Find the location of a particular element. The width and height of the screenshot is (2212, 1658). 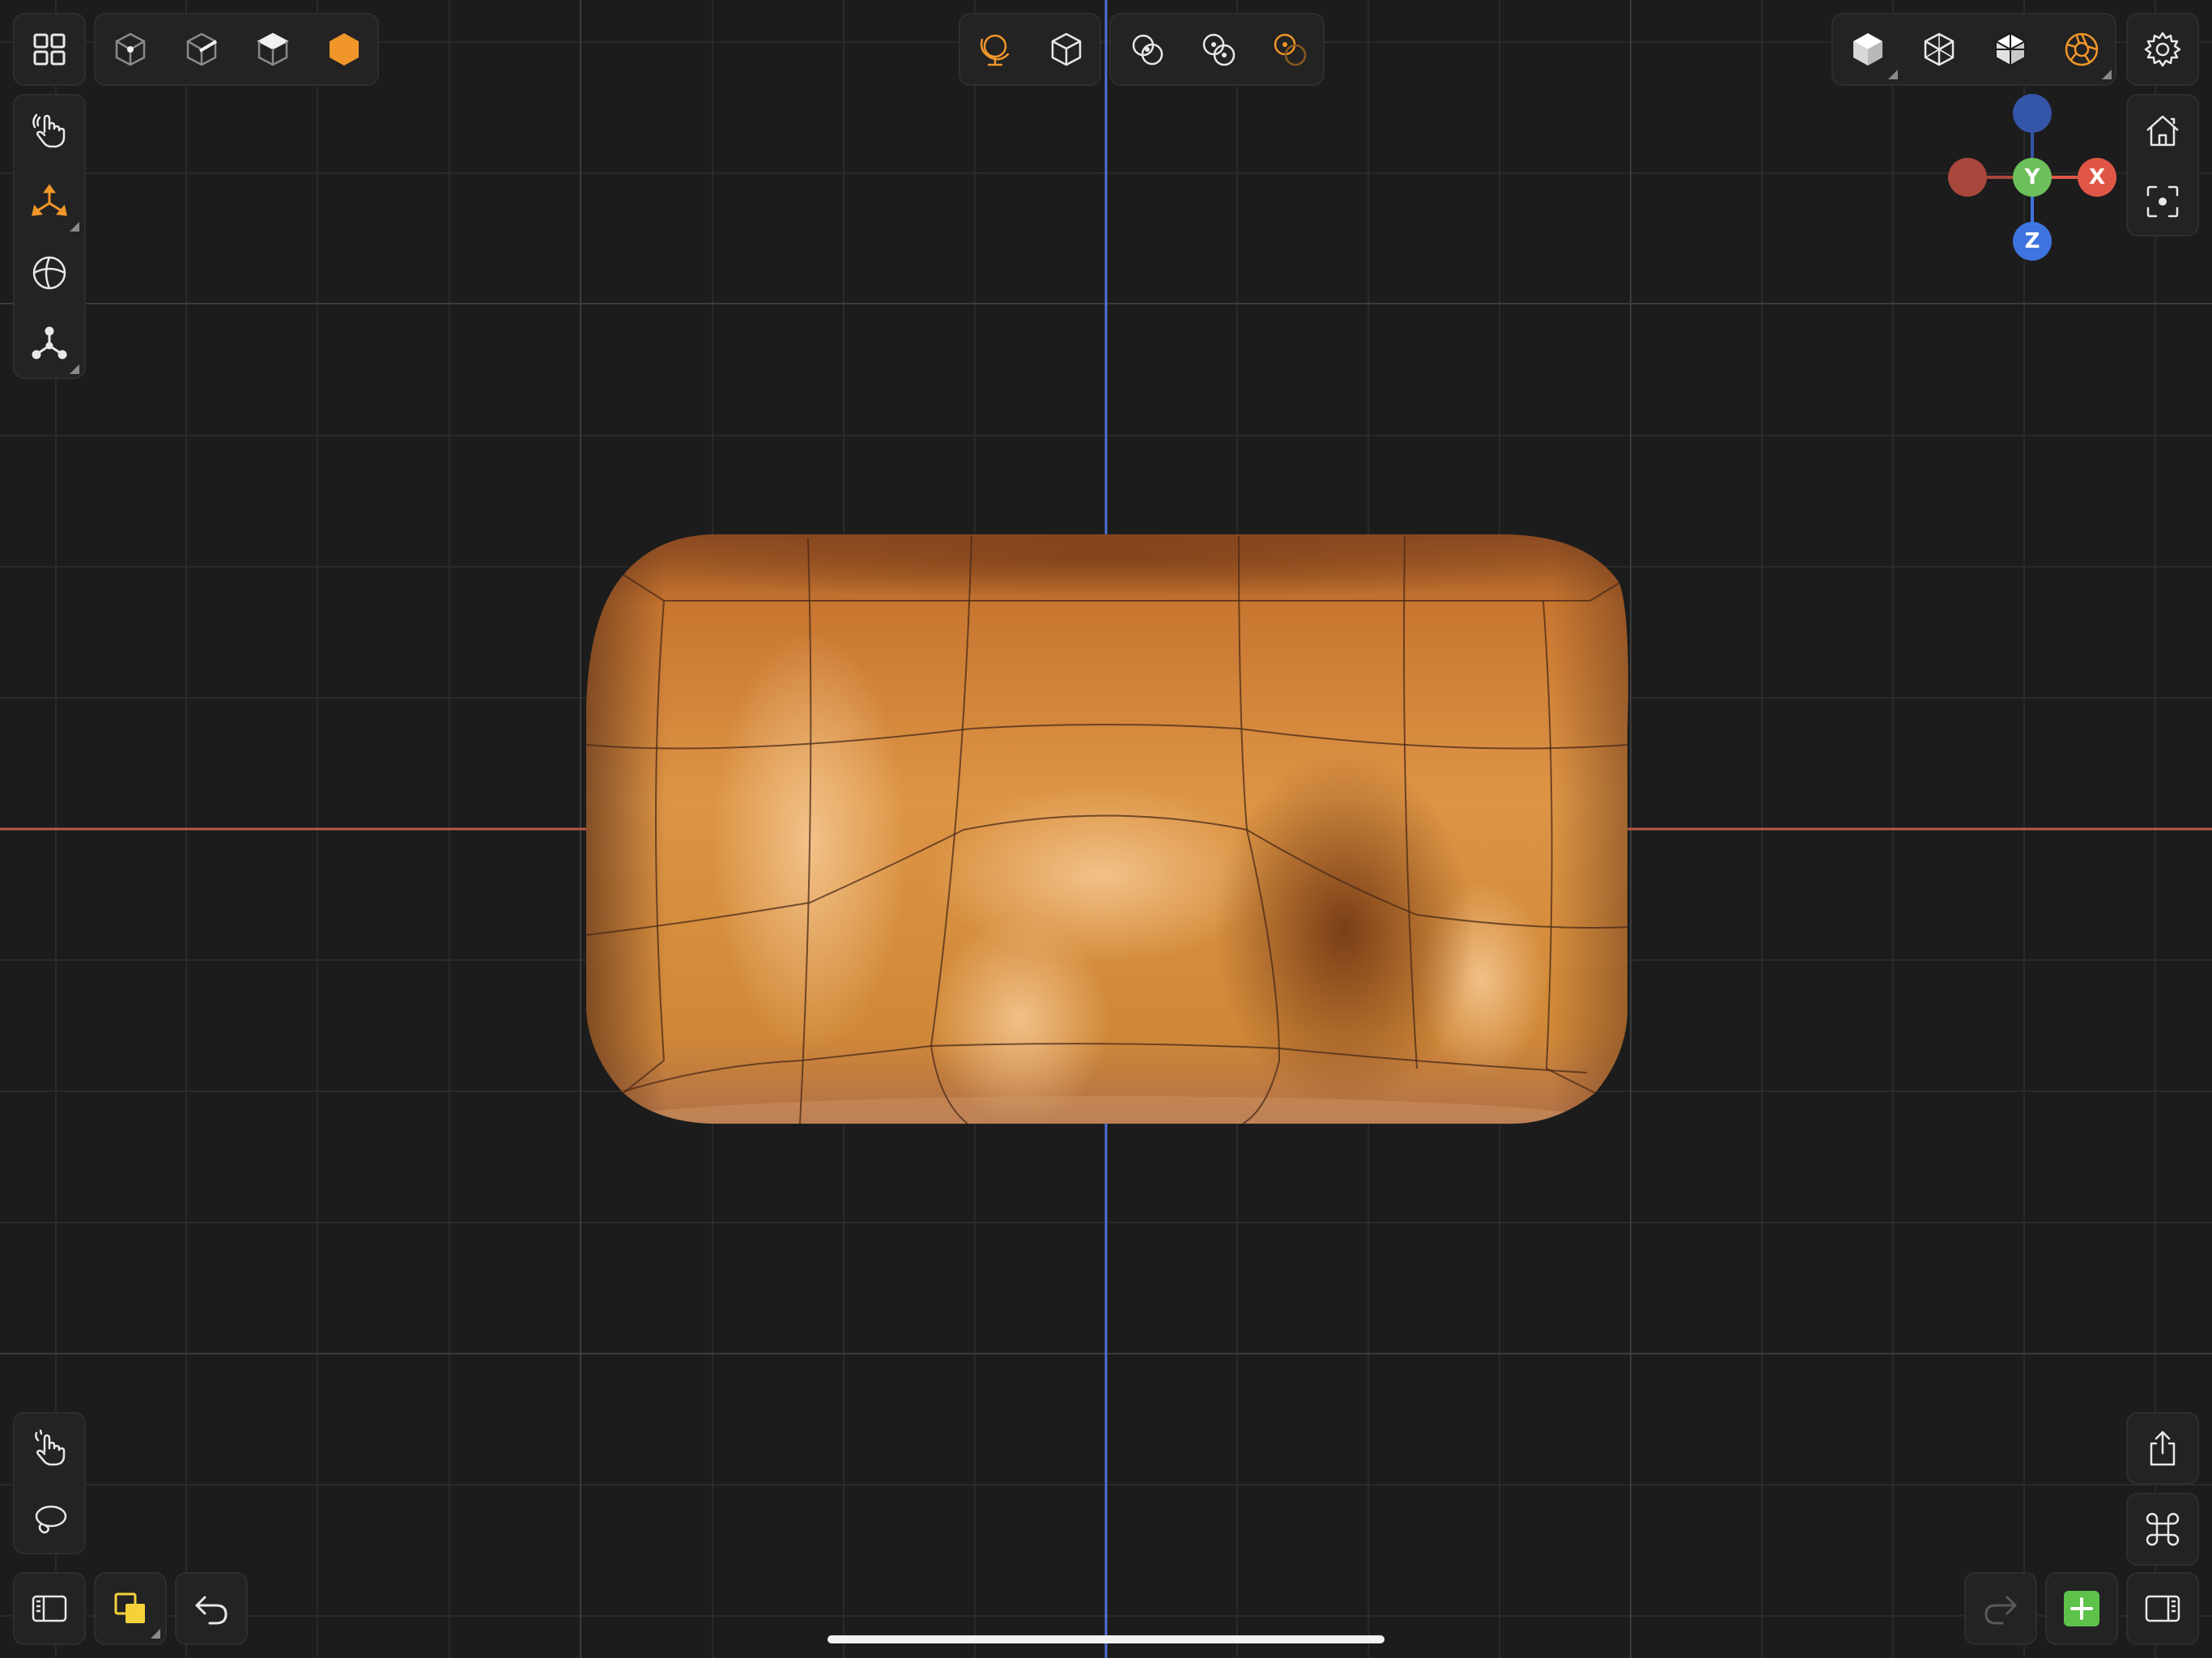

right-panel-icon is located at coordinates (2163, 1608).